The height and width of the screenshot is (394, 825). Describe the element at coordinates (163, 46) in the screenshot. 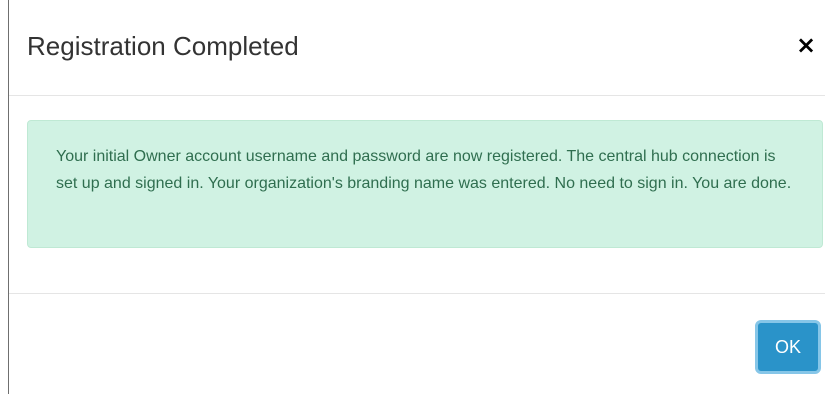

I see `dialog-title: Registration Completed` at that location.